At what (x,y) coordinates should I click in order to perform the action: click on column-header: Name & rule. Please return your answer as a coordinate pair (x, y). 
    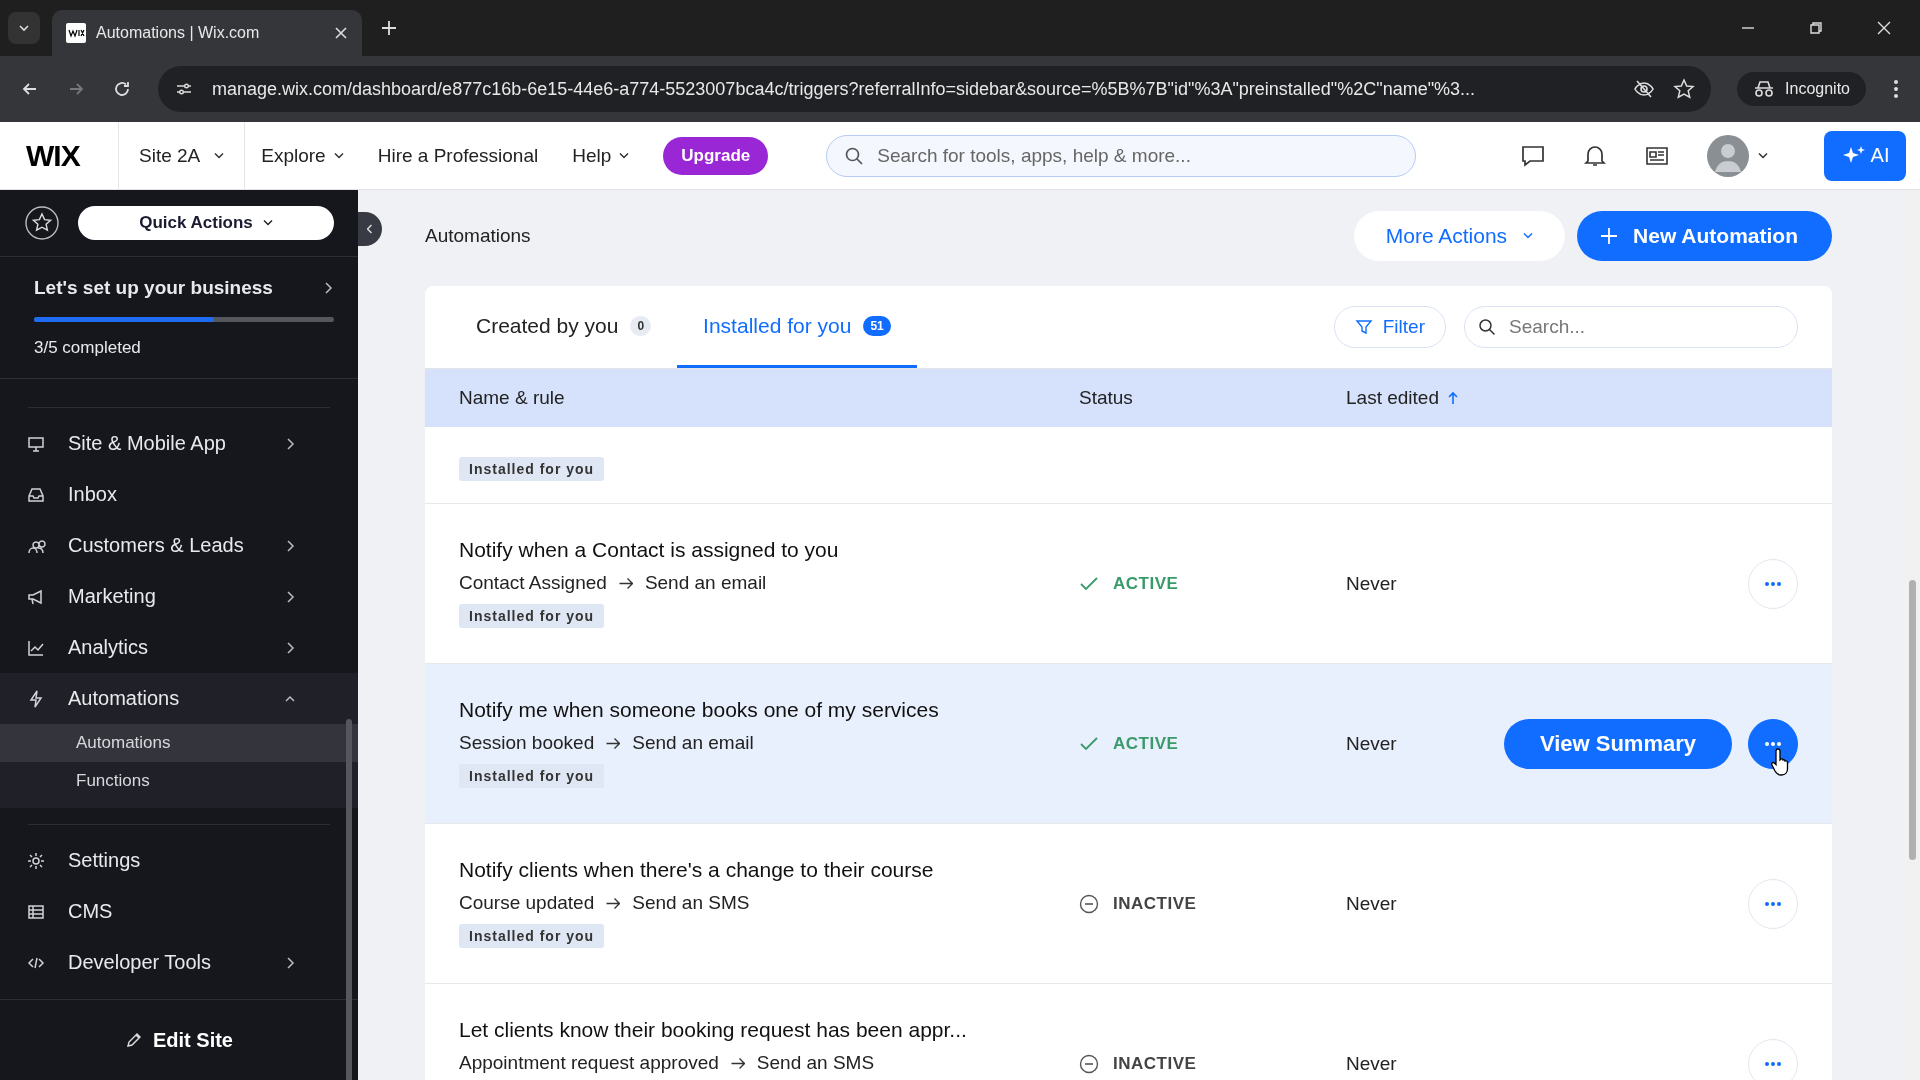
    Looking at the image, I should click on (512, 398).